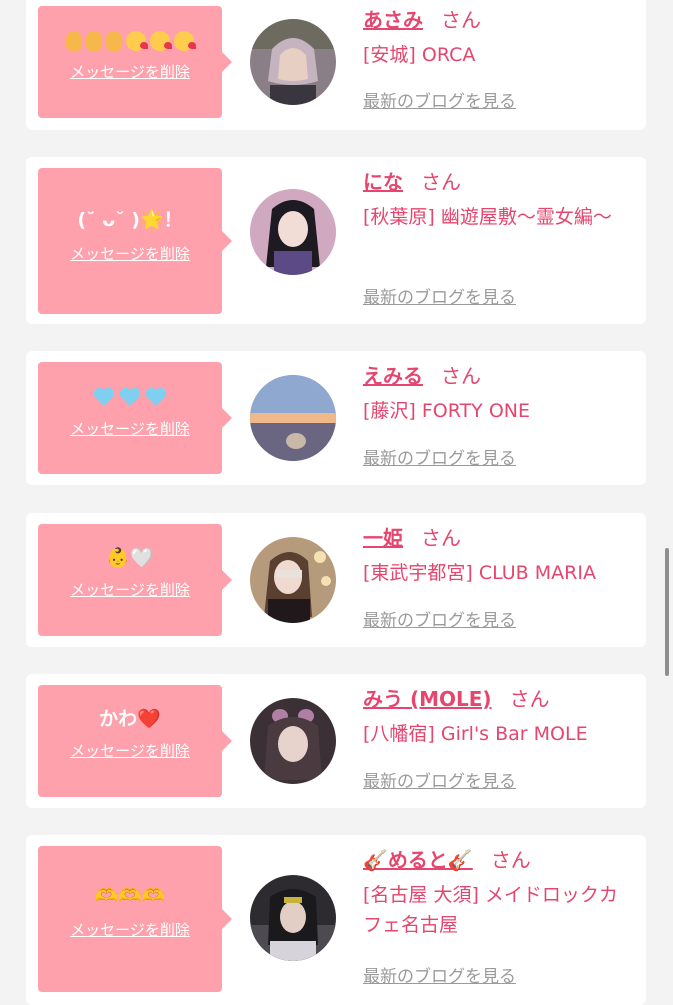 Image resolution: width=673 pixels, height=1005 pixels. I want to click on message-text: 👶🤍, so click(130, 558).